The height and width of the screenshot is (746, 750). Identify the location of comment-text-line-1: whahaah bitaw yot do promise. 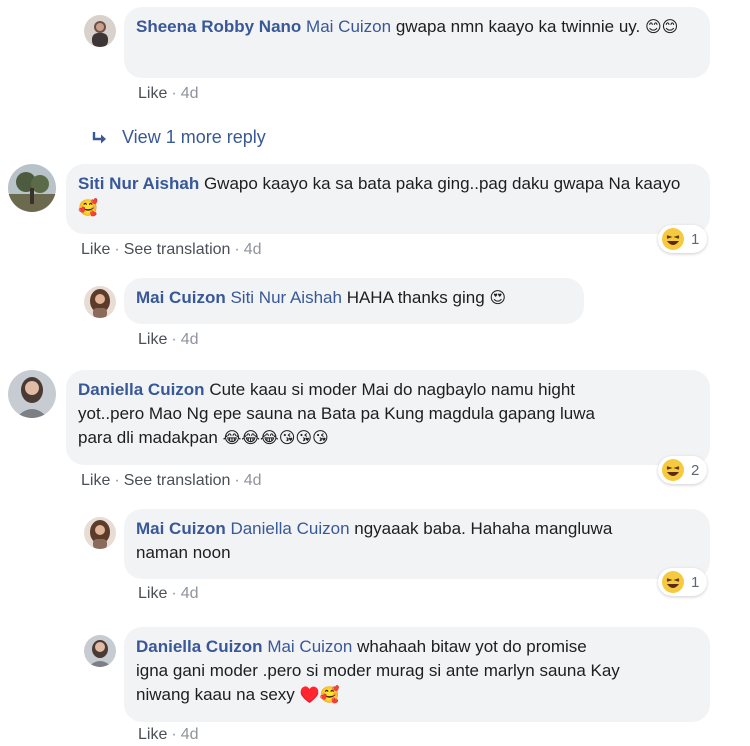
(472, 646).